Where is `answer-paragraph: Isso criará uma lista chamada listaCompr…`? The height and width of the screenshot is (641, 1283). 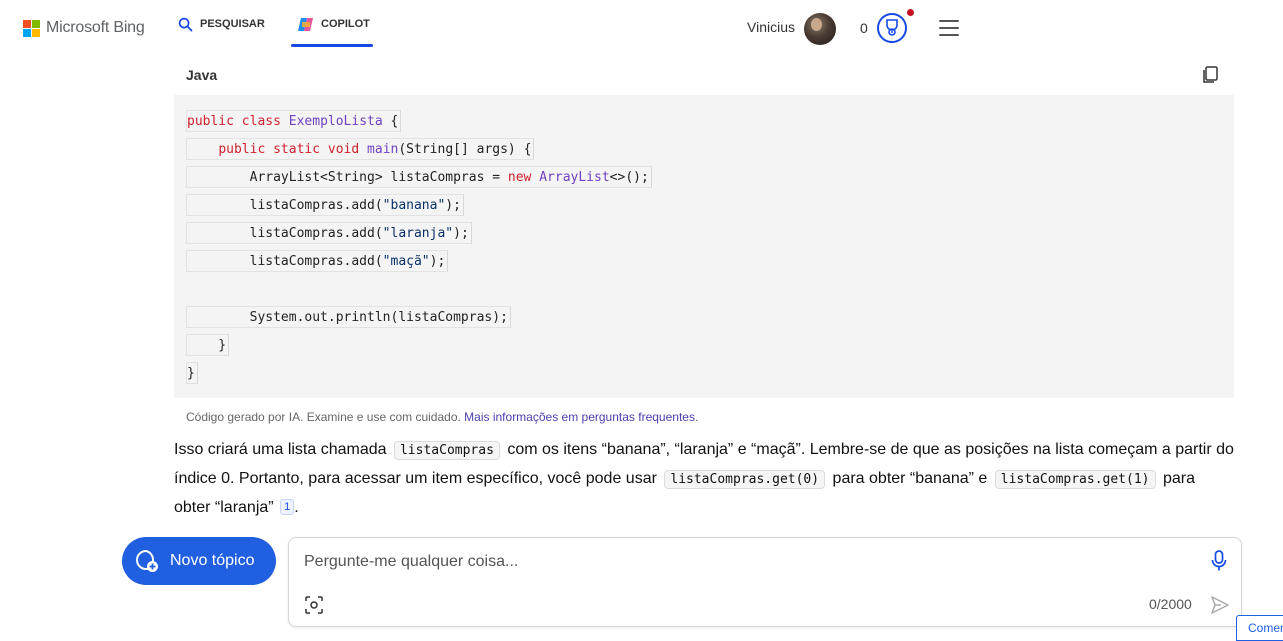
answer-paragraph: Isso criará uma lista chamada listaCompr… is located at coordinates (704, 479).